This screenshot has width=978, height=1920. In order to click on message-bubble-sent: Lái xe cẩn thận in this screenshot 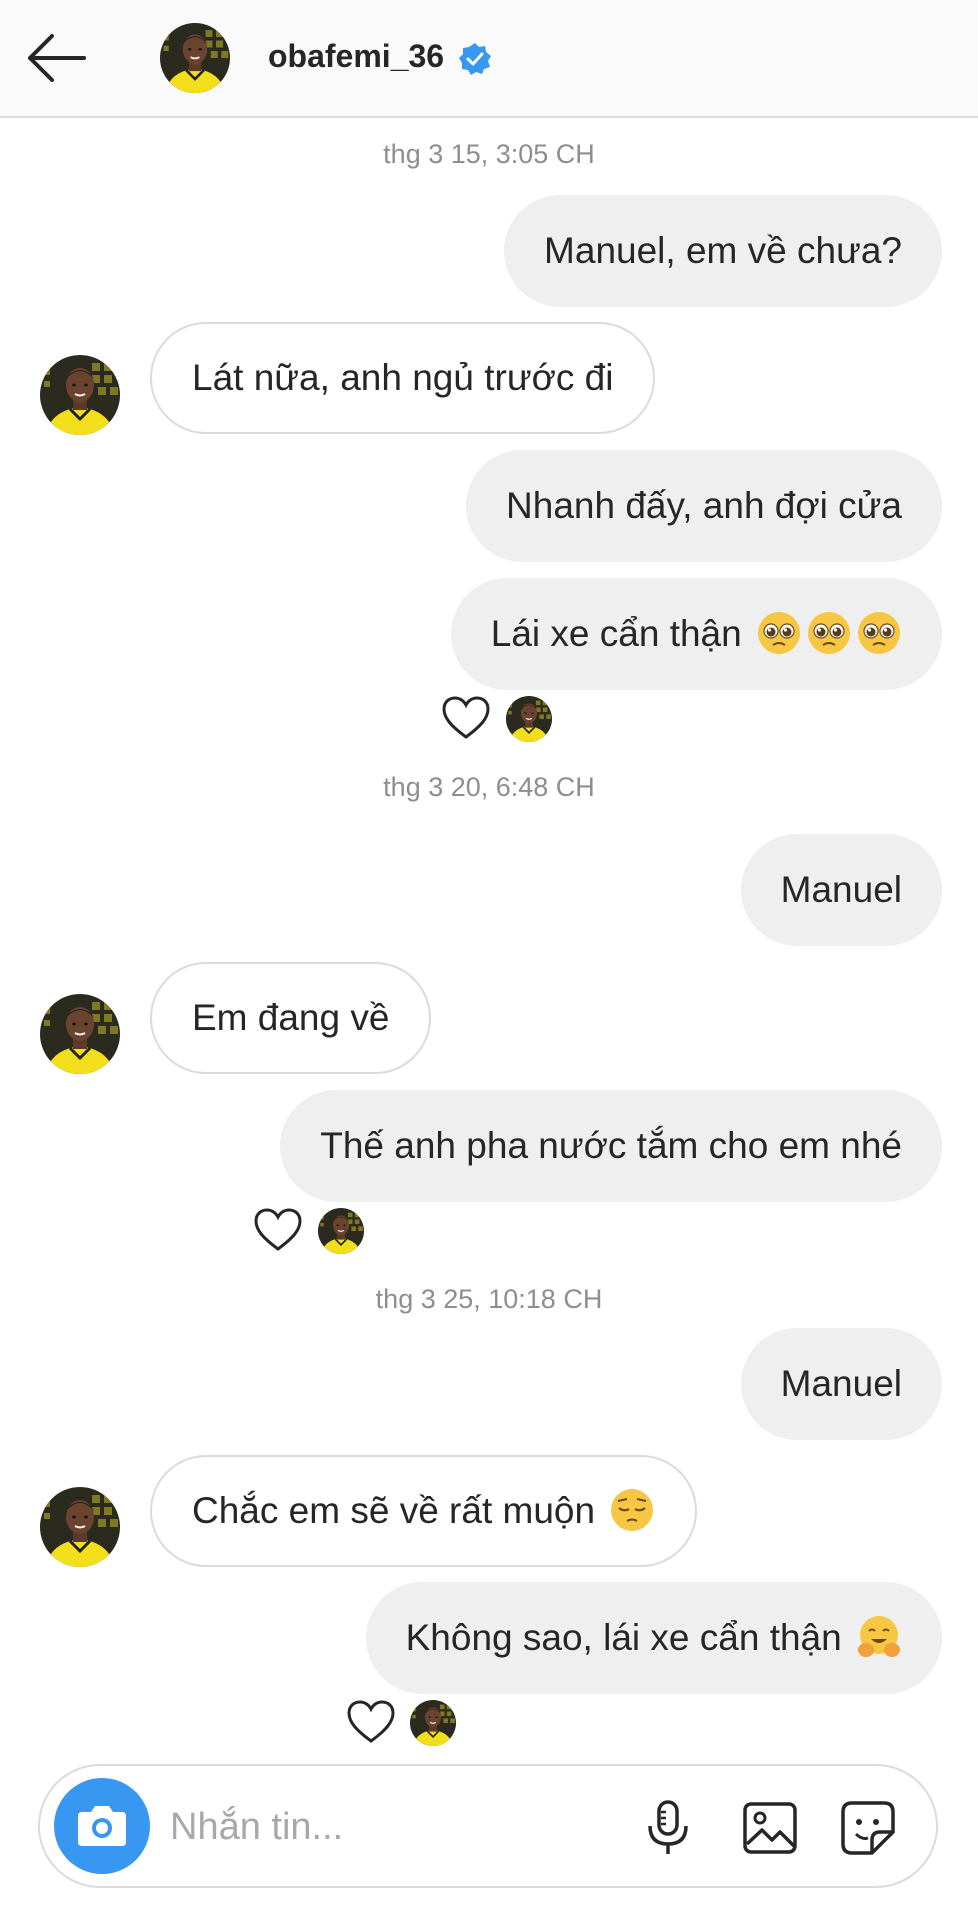, I will do `click(696, 634)`.